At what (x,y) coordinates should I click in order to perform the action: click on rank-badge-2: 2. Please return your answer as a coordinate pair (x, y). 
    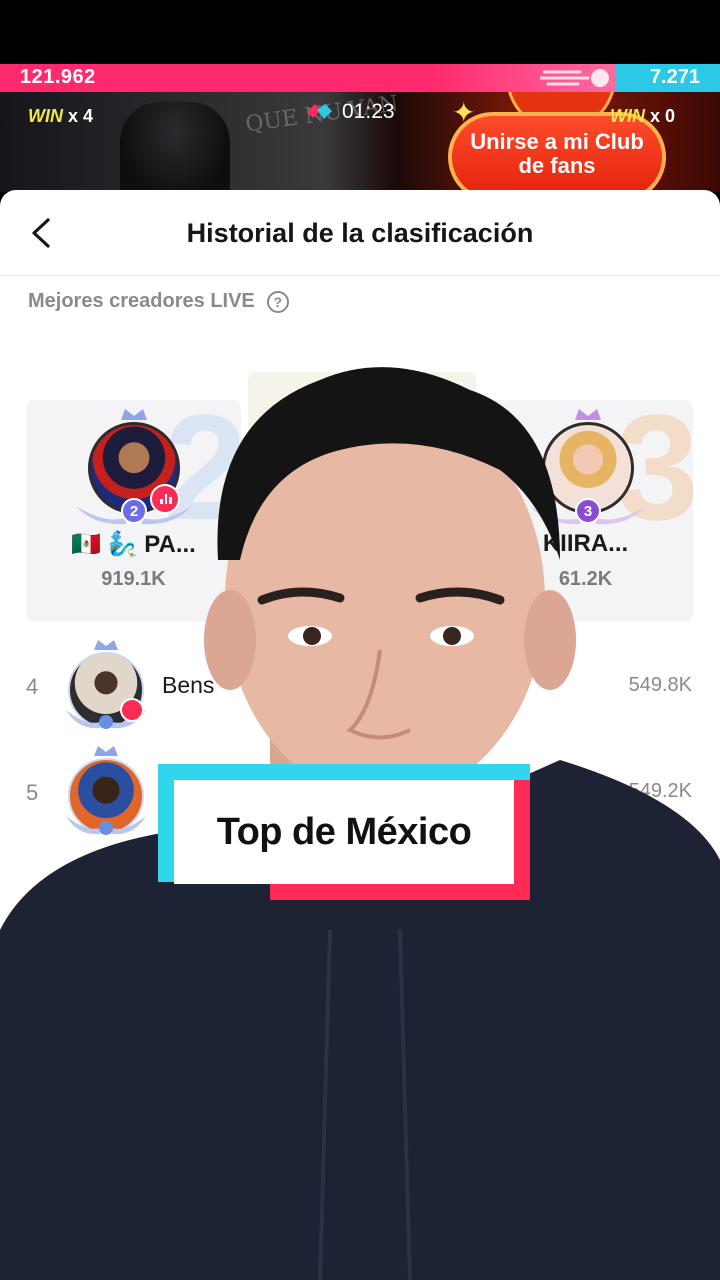
    Looking at the image, I should click on (134, 511).